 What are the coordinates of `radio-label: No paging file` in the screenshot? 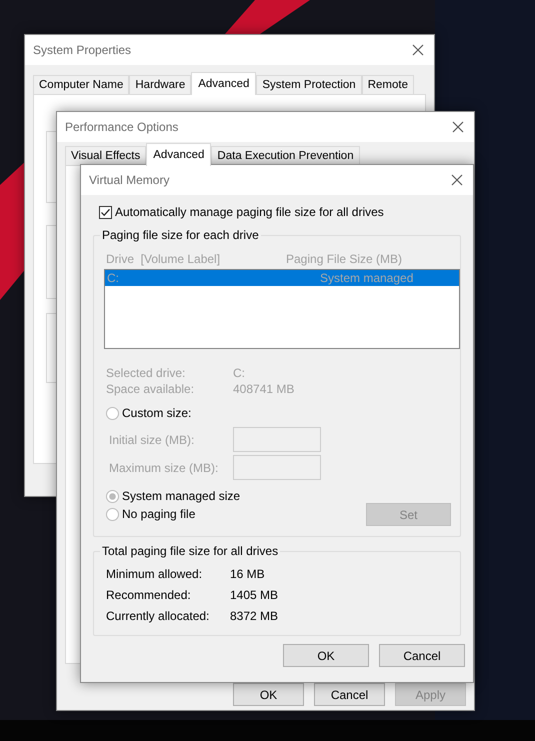 It's located at (159, 514).